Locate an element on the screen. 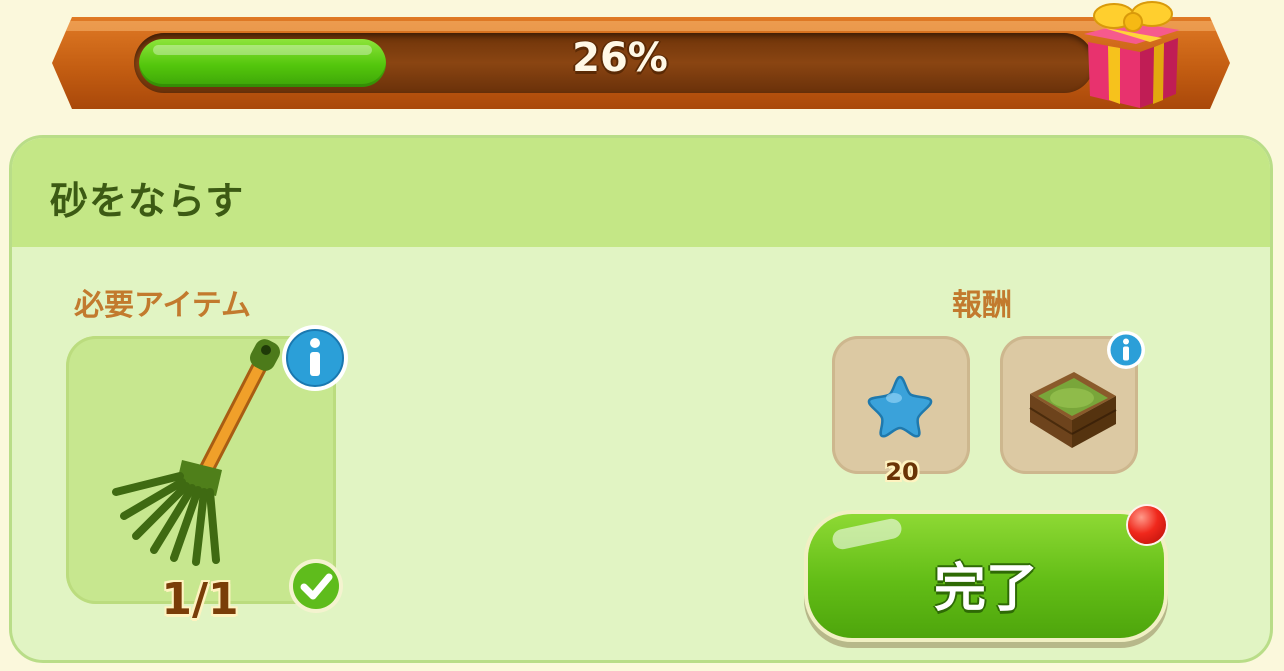 Image resolution: width=1284 pixels, height=671 pixels. complete-button-label: 完了 is located at coordinates (985, 589).